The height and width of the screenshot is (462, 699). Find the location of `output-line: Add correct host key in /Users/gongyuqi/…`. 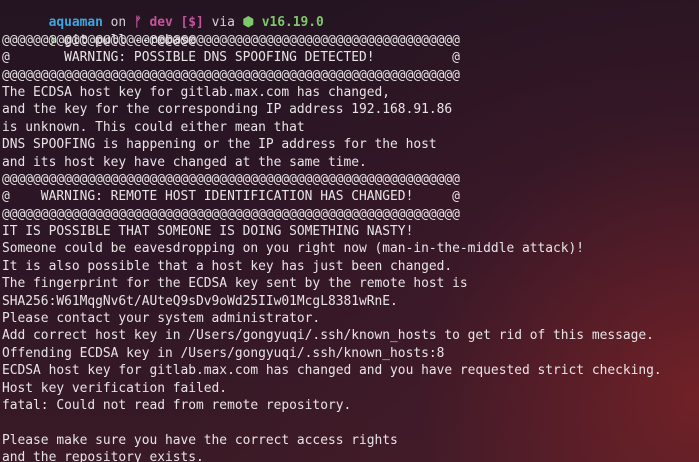

output-line: Add correct host key in /Users/gongyuqi/… is located at coordinates (328, 336).